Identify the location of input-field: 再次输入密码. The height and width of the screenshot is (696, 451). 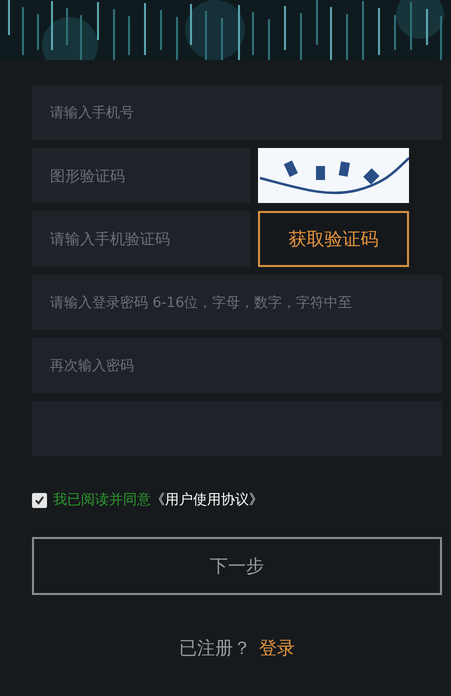
(237, 365).